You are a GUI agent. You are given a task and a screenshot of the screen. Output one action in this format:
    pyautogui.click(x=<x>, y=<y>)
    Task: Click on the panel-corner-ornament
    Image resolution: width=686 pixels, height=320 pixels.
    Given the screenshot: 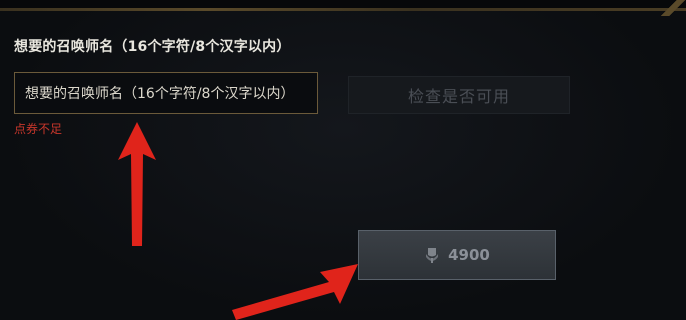 What is the action you would take?
    pyautogui.click(x=673, y=8)
    